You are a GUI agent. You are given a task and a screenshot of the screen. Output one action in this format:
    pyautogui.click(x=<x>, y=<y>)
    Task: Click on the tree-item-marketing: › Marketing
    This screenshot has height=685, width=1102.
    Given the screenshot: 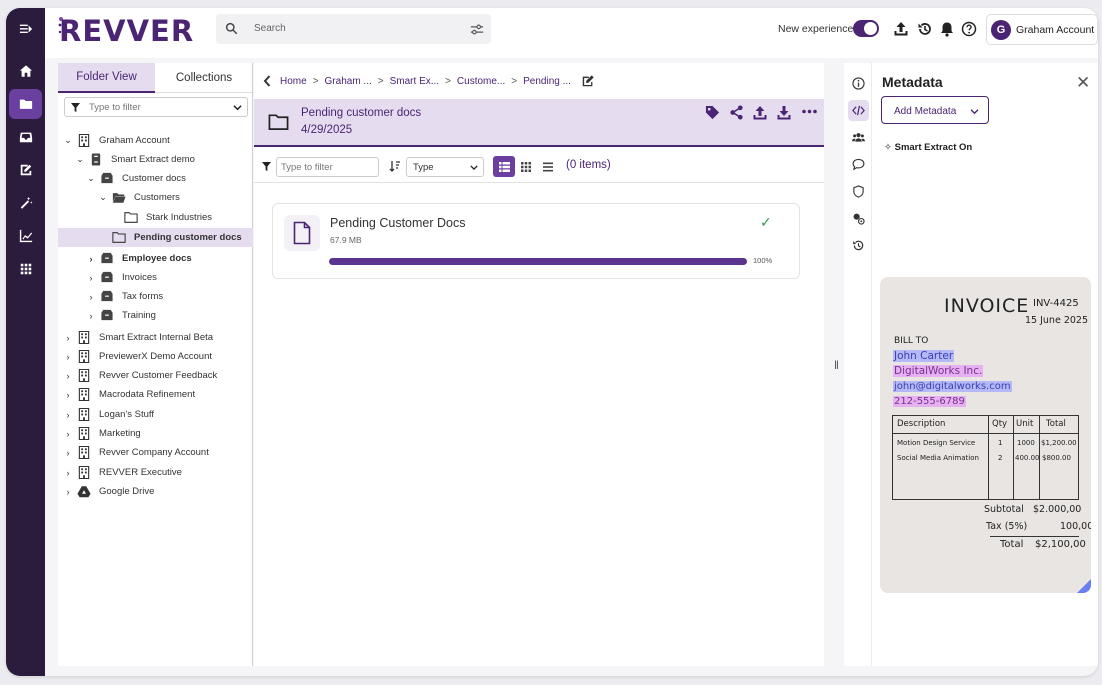 What is the action you would take?
    pyautogui.click(x=155, y=433)
    